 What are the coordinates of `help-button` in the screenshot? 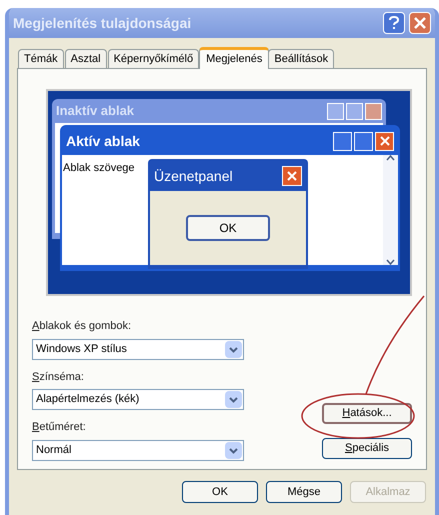 It's located at (394, 23).